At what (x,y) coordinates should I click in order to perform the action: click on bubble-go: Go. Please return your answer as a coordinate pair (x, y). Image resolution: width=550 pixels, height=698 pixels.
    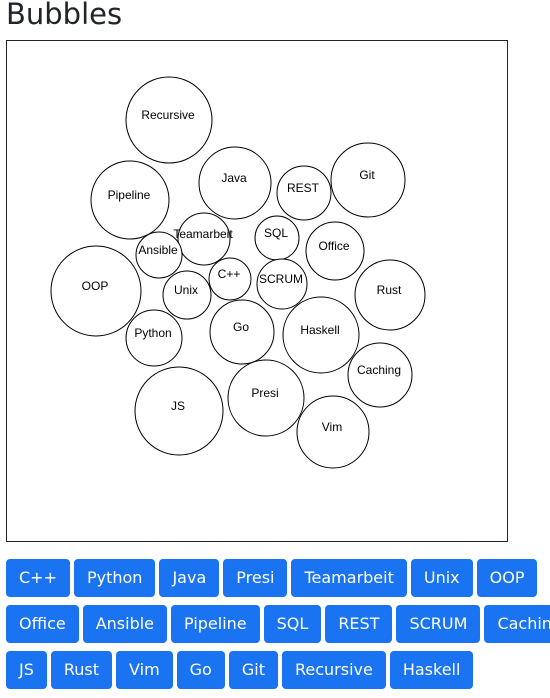
    Looking at the image, I should click on (242, 332).